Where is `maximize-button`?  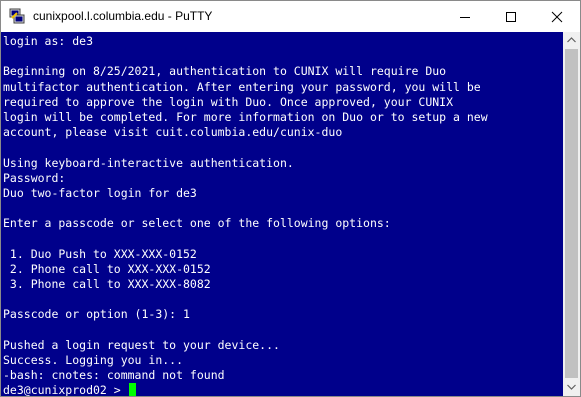
maximize-button is located at coordinates (511, 16).